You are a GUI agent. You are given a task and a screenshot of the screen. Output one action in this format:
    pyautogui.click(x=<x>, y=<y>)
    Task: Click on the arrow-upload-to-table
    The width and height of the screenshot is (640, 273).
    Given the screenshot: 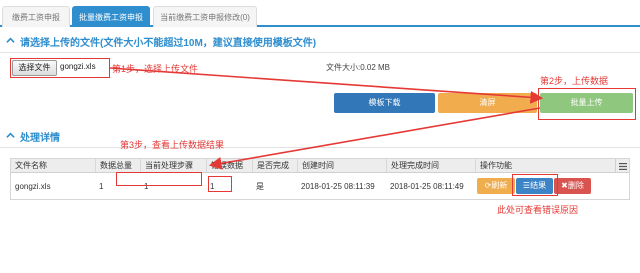 What is the action you would take?
    pyautogui.click(x=374, y=138)
    